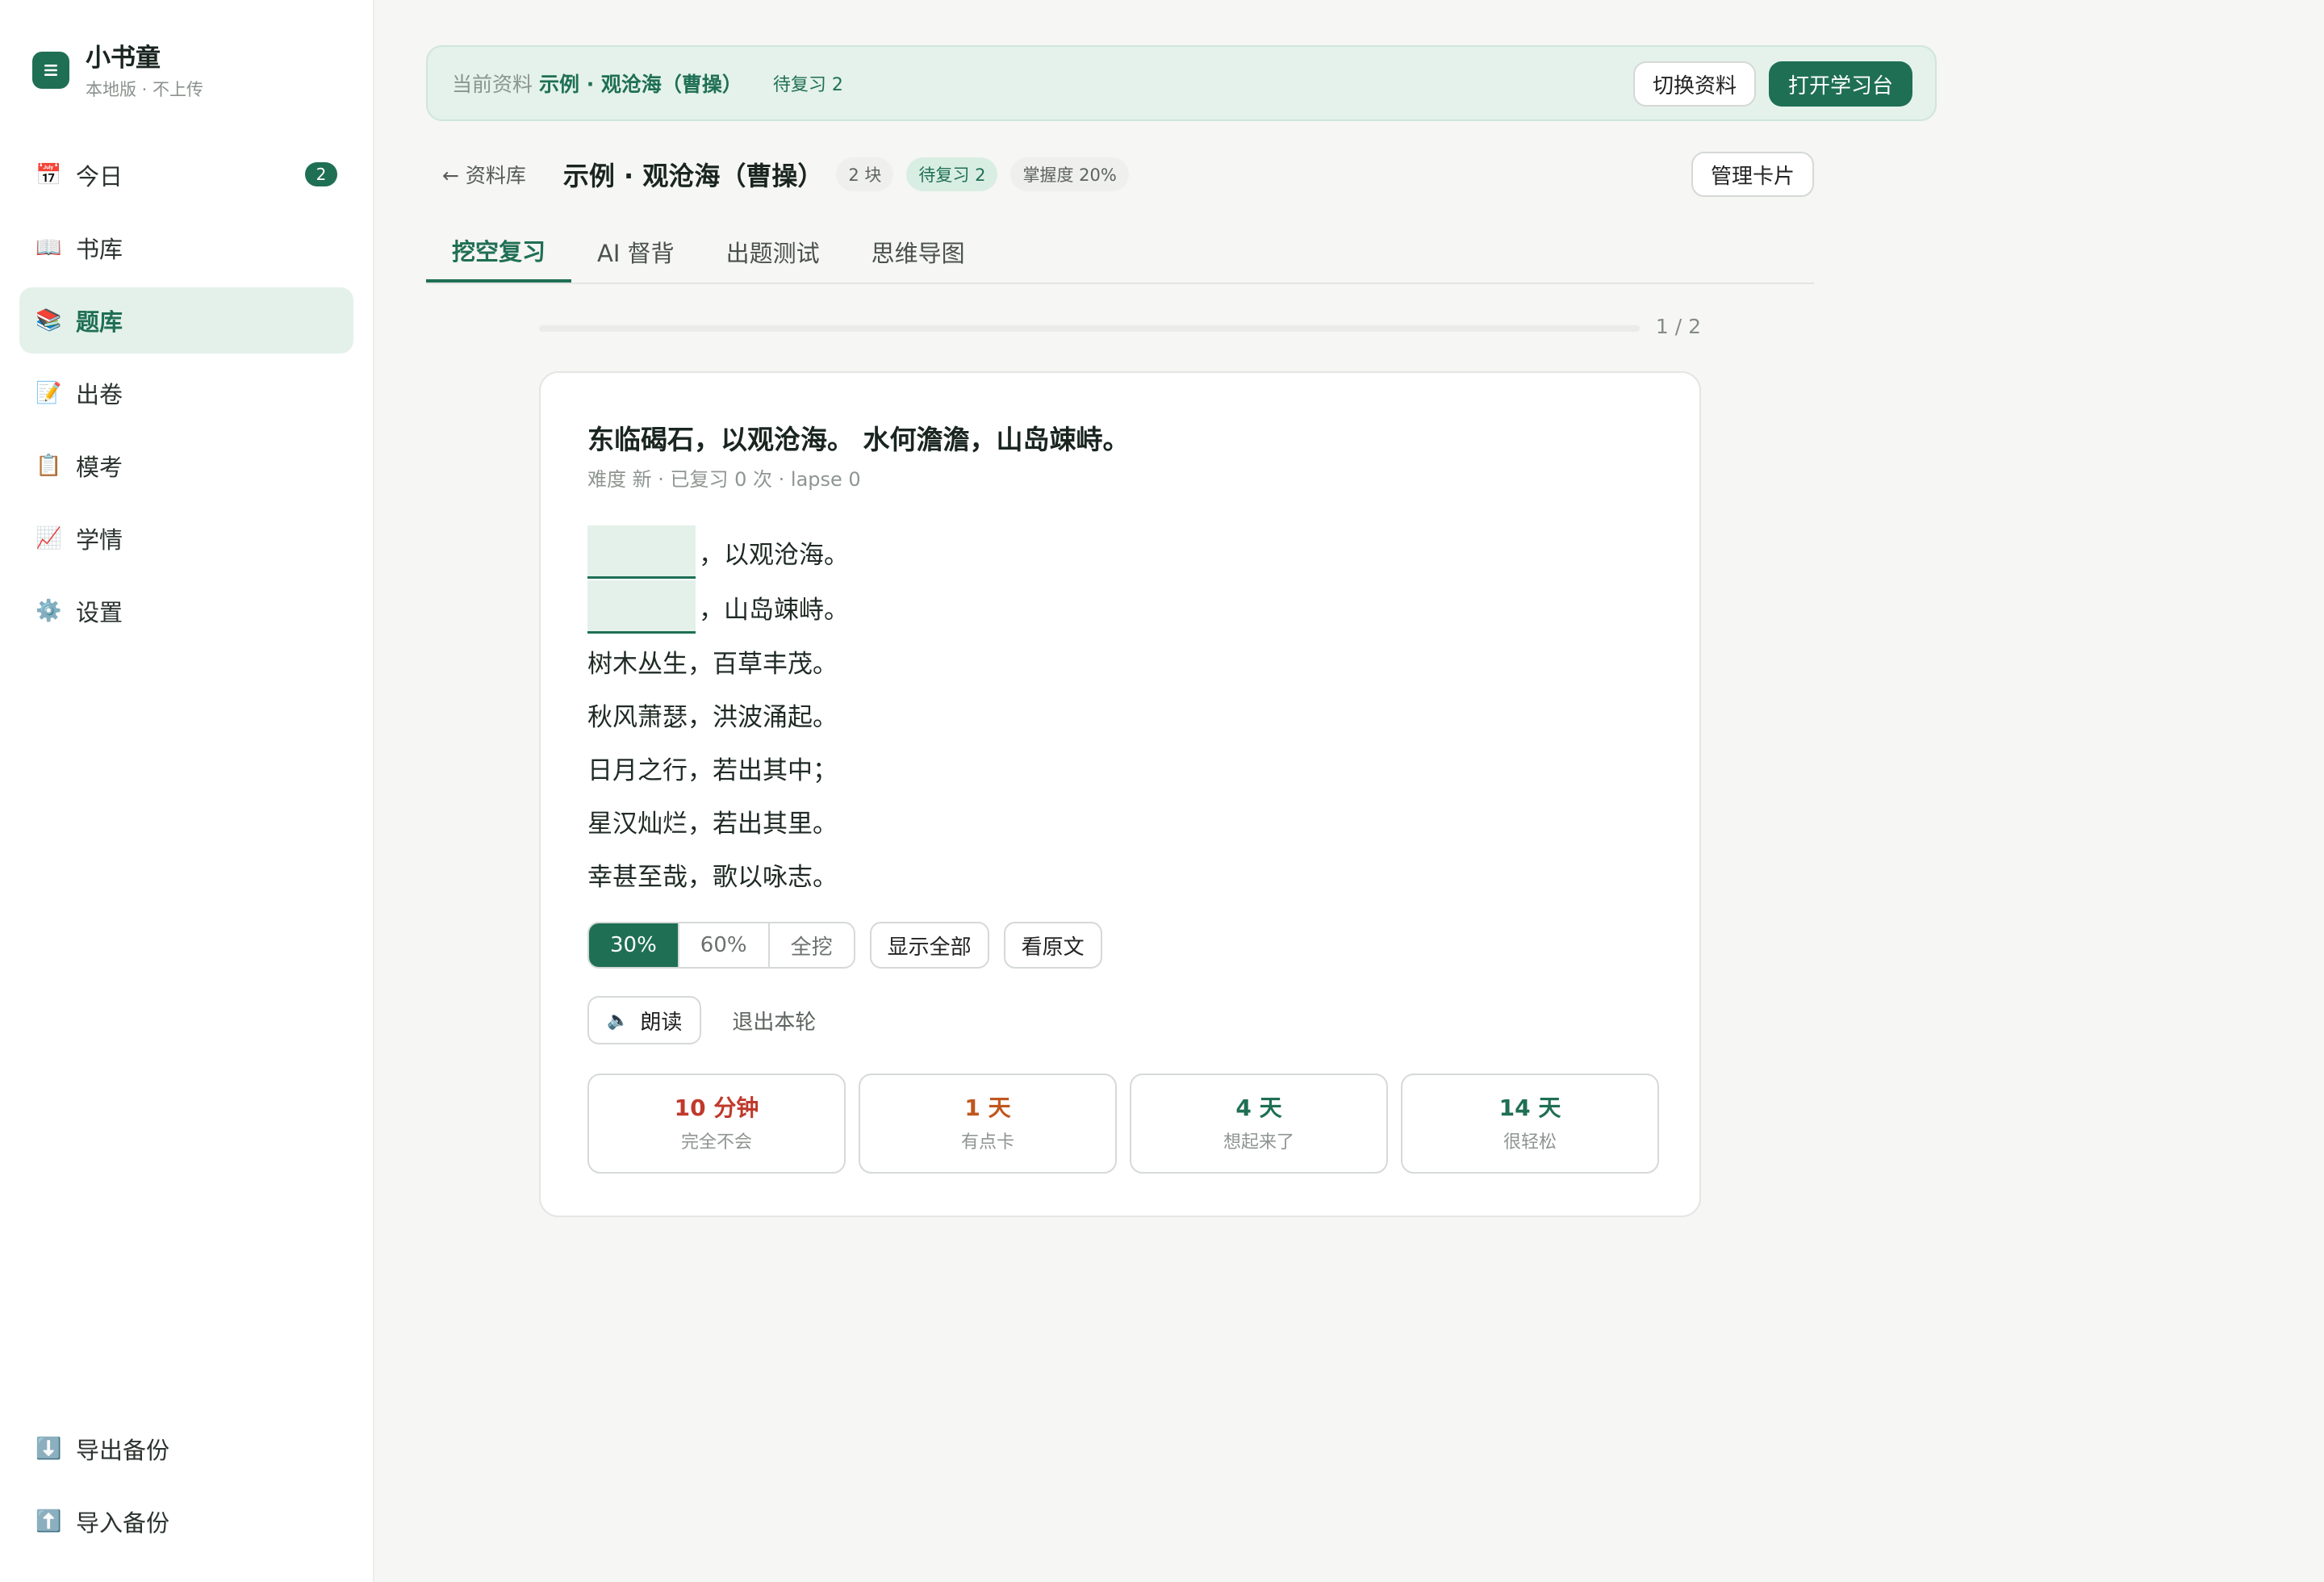 The image size is (2324, 1582). Describe the element at coordinates (49, 538) in the screenshot. I see `chart-icon: 📈` at that location.